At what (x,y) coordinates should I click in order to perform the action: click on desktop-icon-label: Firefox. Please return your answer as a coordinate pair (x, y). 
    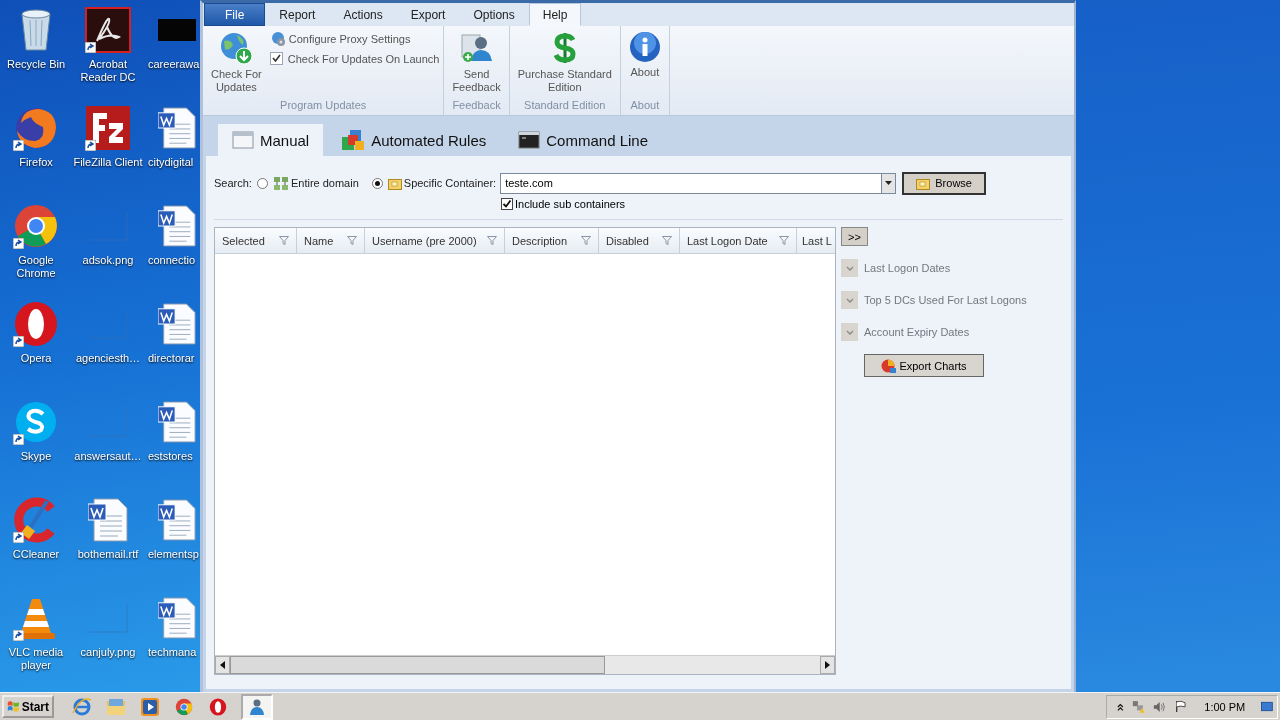
    Looking at the image, I should click on (36, 162).